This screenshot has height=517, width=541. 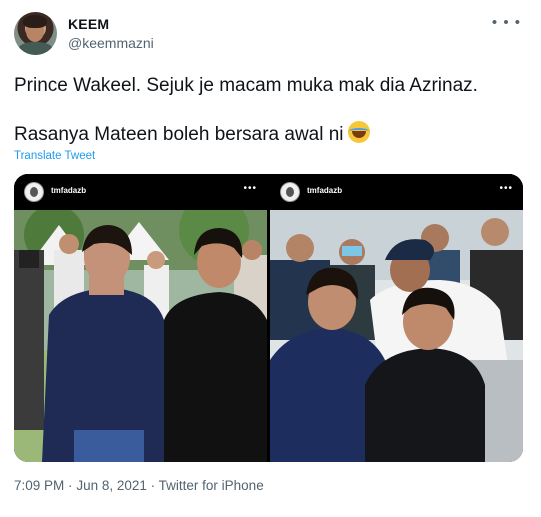 I want to click on author-handle: @keemmazni, so click(x=111, y=43).